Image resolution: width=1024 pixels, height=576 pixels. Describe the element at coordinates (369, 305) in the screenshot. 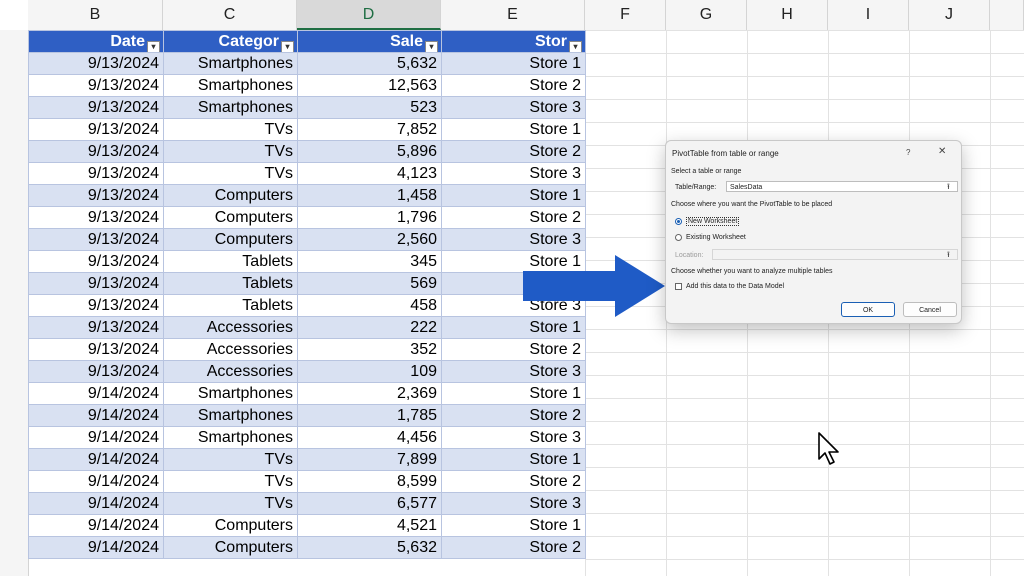

I see `cell-sales: 458` at that location.